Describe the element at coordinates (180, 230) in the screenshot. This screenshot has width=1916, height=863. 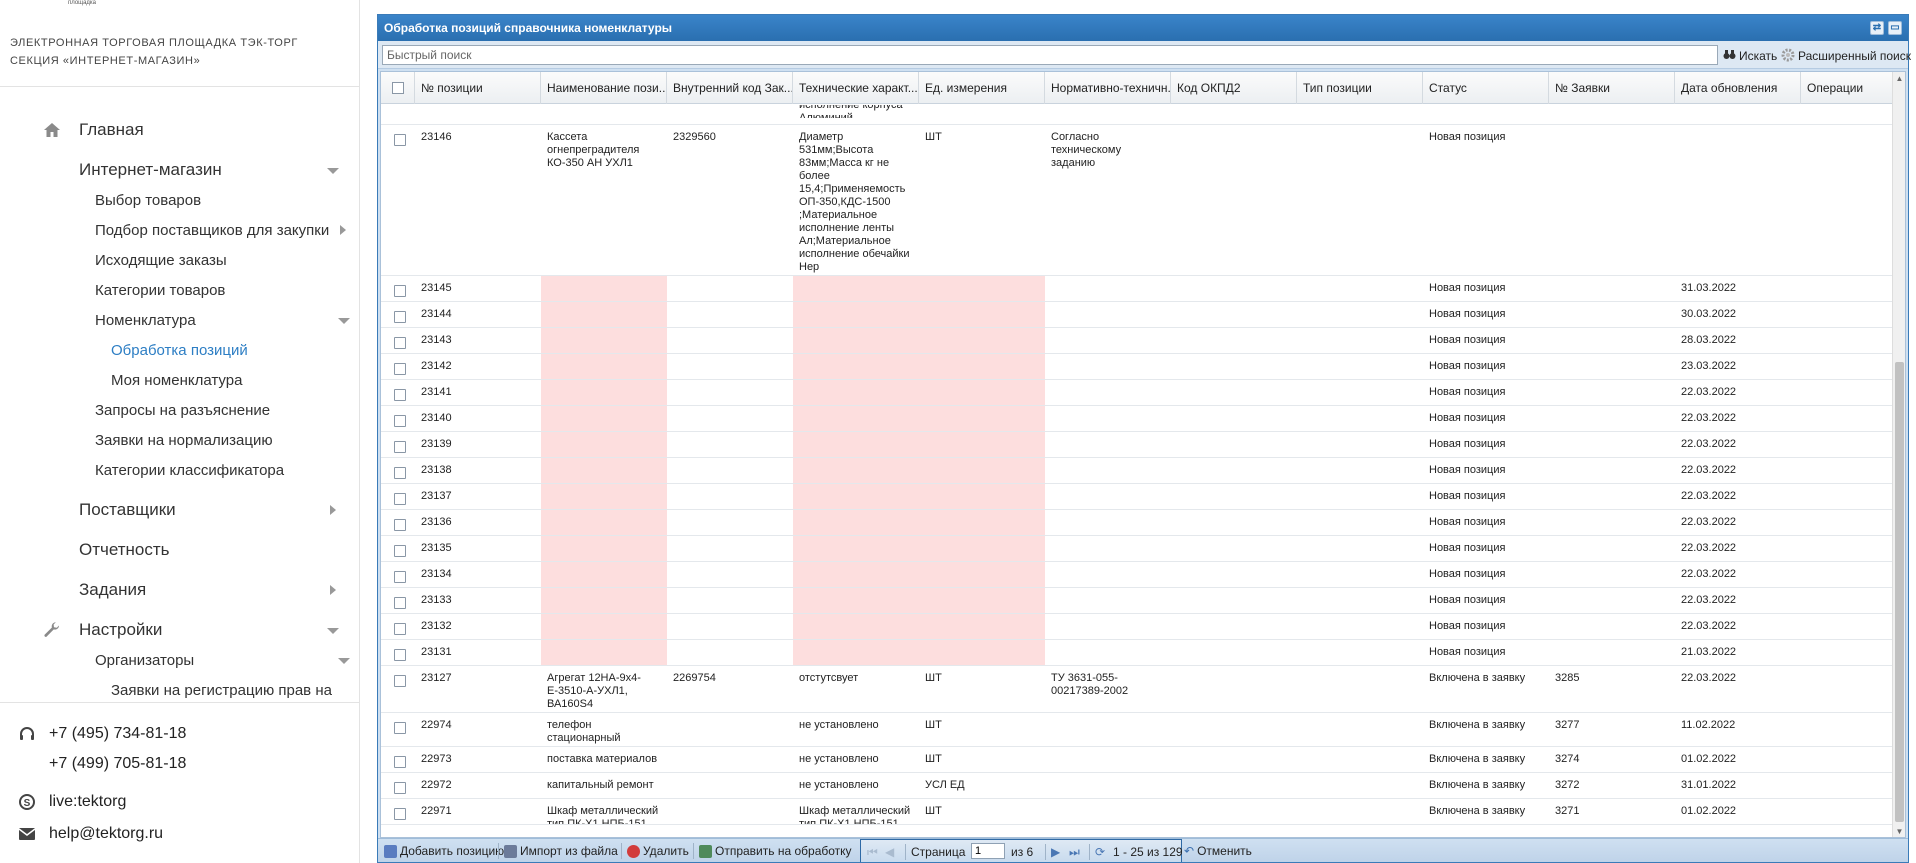
I see `nav-supplier-selection: Подбор поставщиков для закупки` at that location.